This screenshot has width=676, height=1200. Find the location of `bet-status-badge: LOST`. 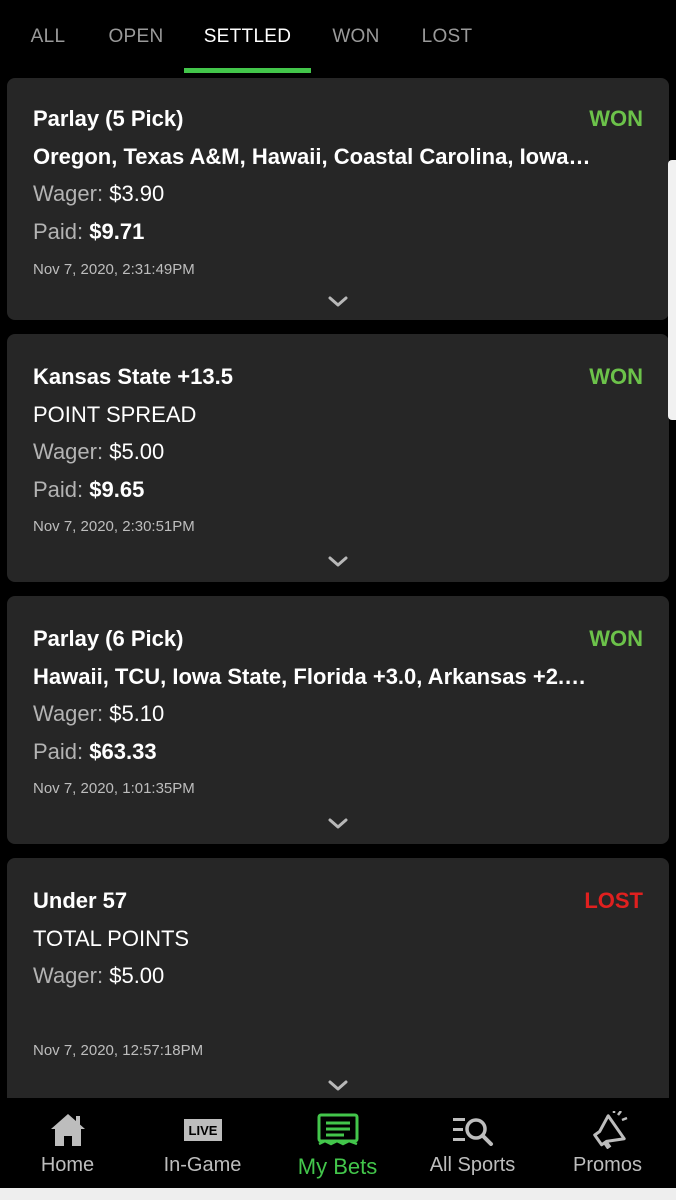

bet-status-badge: LOST is located at coordinates (613, 900).